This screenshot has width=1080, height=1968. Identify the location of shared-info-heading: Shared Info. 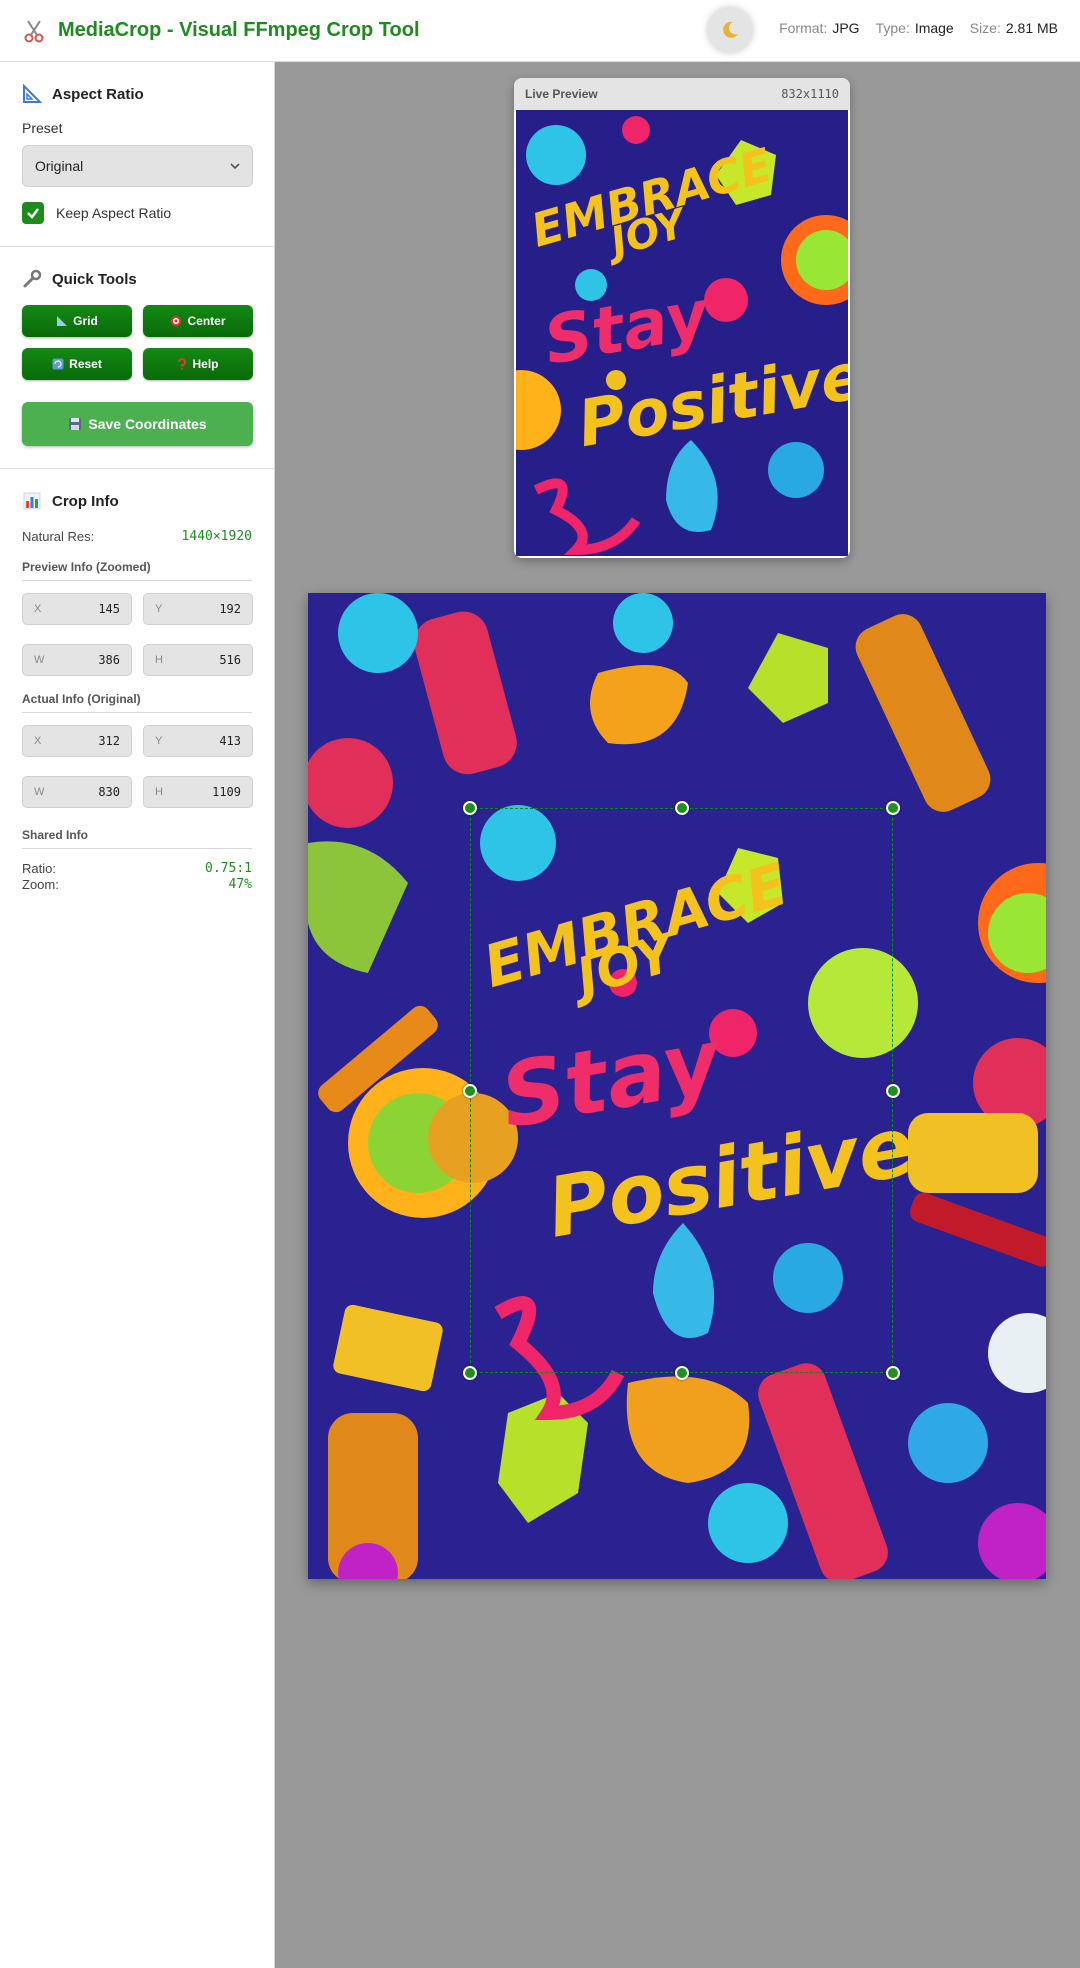
(137, 838).